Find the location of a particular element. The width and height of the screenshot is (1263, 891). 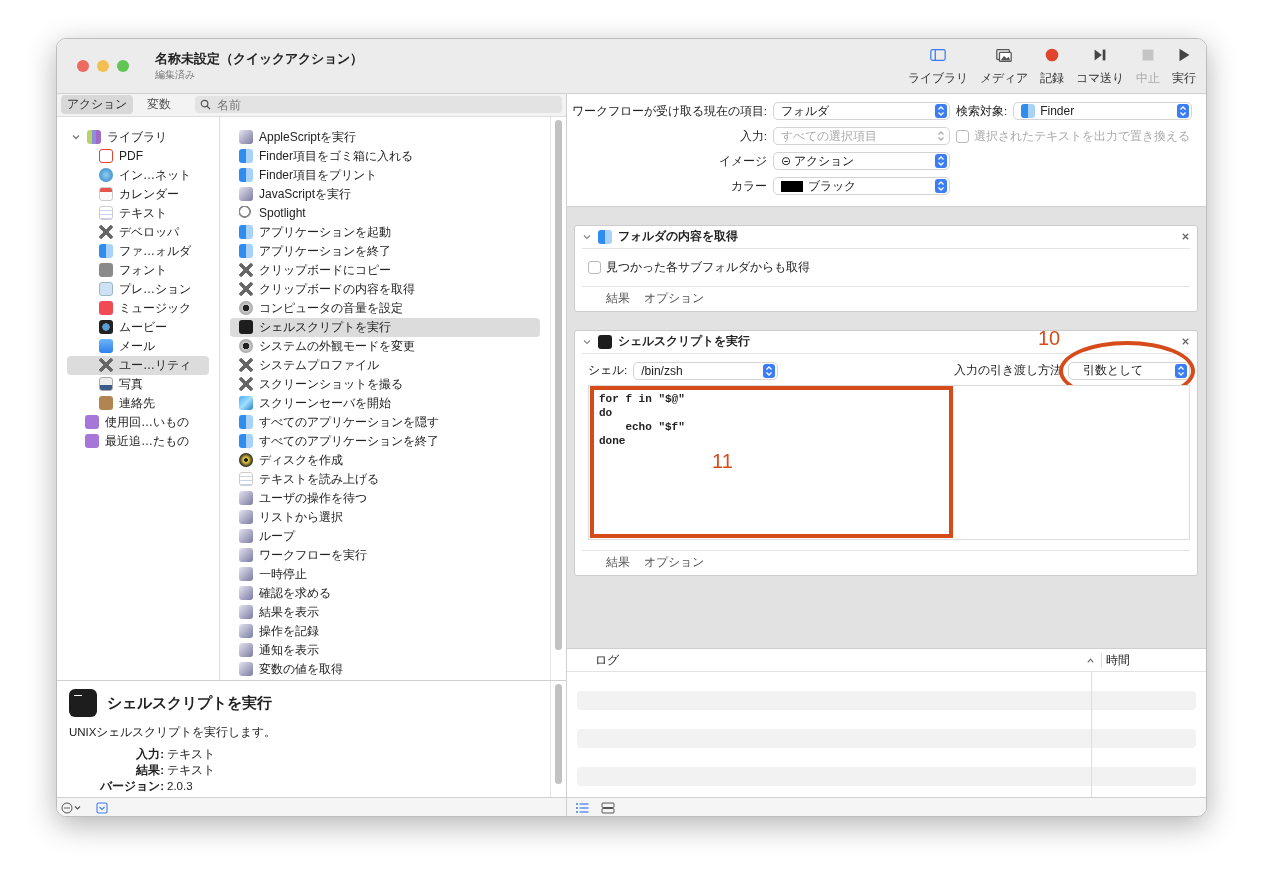

window-title: 名称未設定（クイックアクション） is located at coordinates (259, 59).